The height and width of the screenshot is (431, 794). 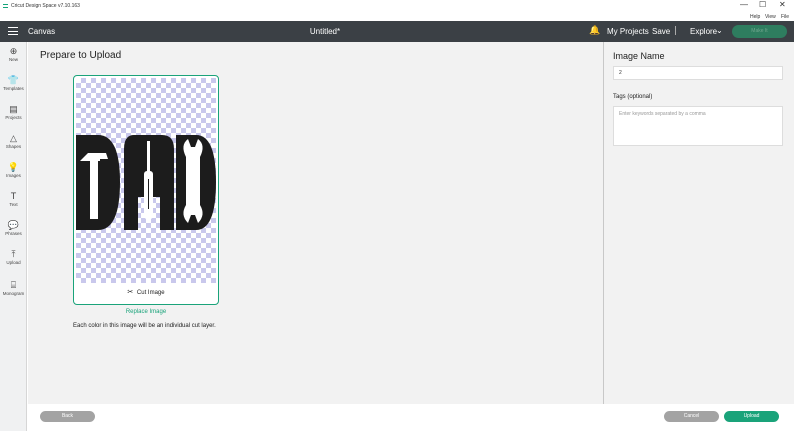 I want to click on upload-button: Upload, so click(x=751, y=416).